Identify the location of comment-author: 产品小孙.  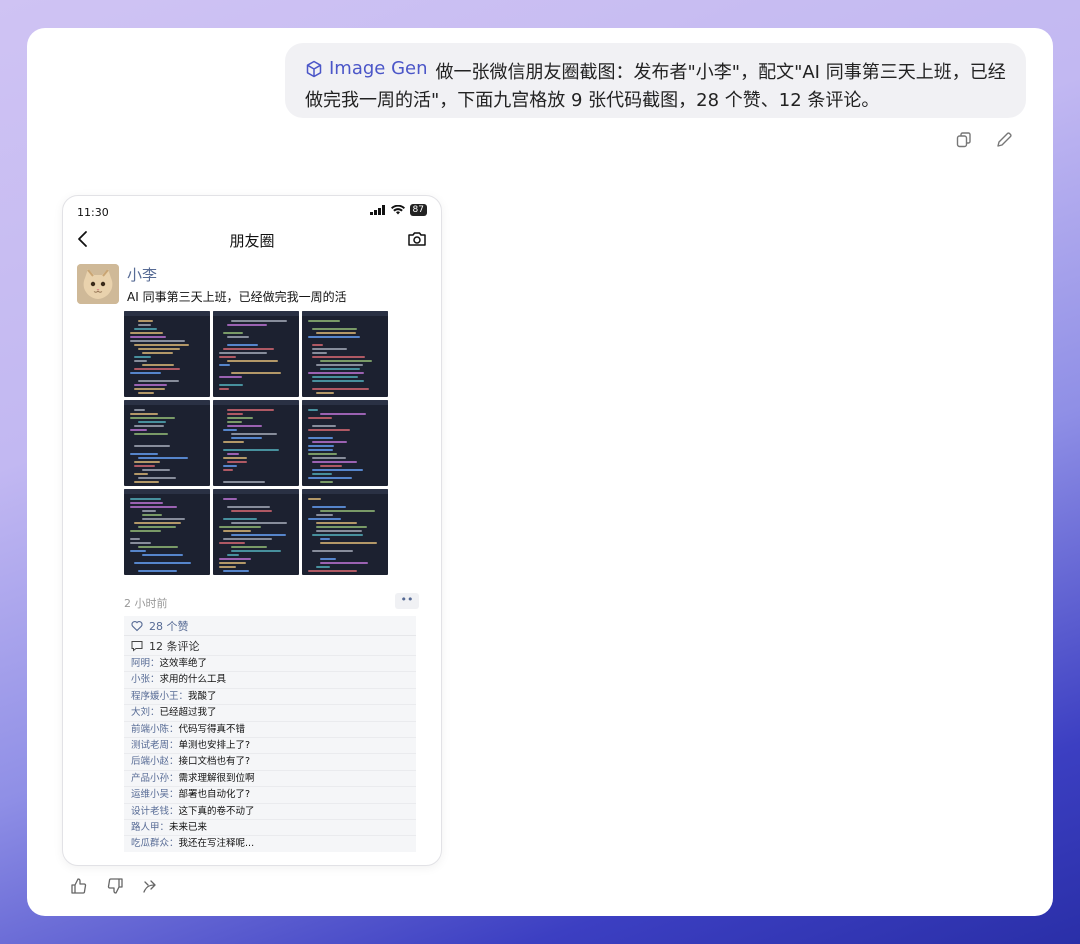
(150, 778).